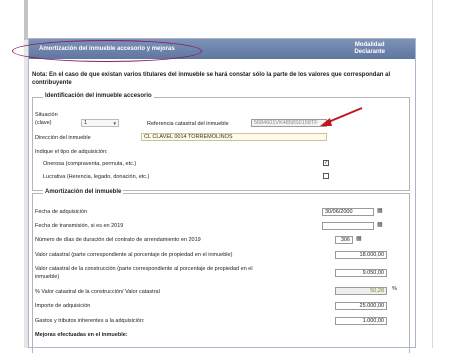  What do you see at coordinates (348, 212) in the screenshot?
I see `fecha-adquisicion-input: 30/06/2000` at bounding box center [348, 212].